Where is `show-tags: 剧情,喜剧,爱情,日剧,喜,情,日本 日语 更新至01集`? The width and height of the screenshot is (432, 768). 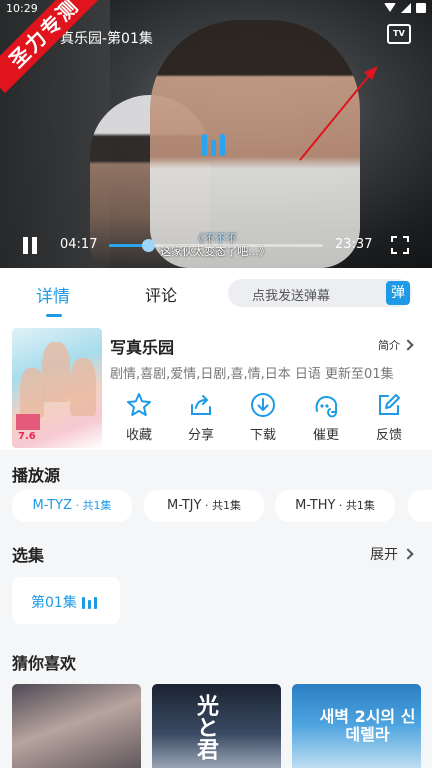
show-tags: 剧情,喜剧,爱情,日剧,喜,情,日本 日语 更新至01集 is located at coordinates (252, 374).